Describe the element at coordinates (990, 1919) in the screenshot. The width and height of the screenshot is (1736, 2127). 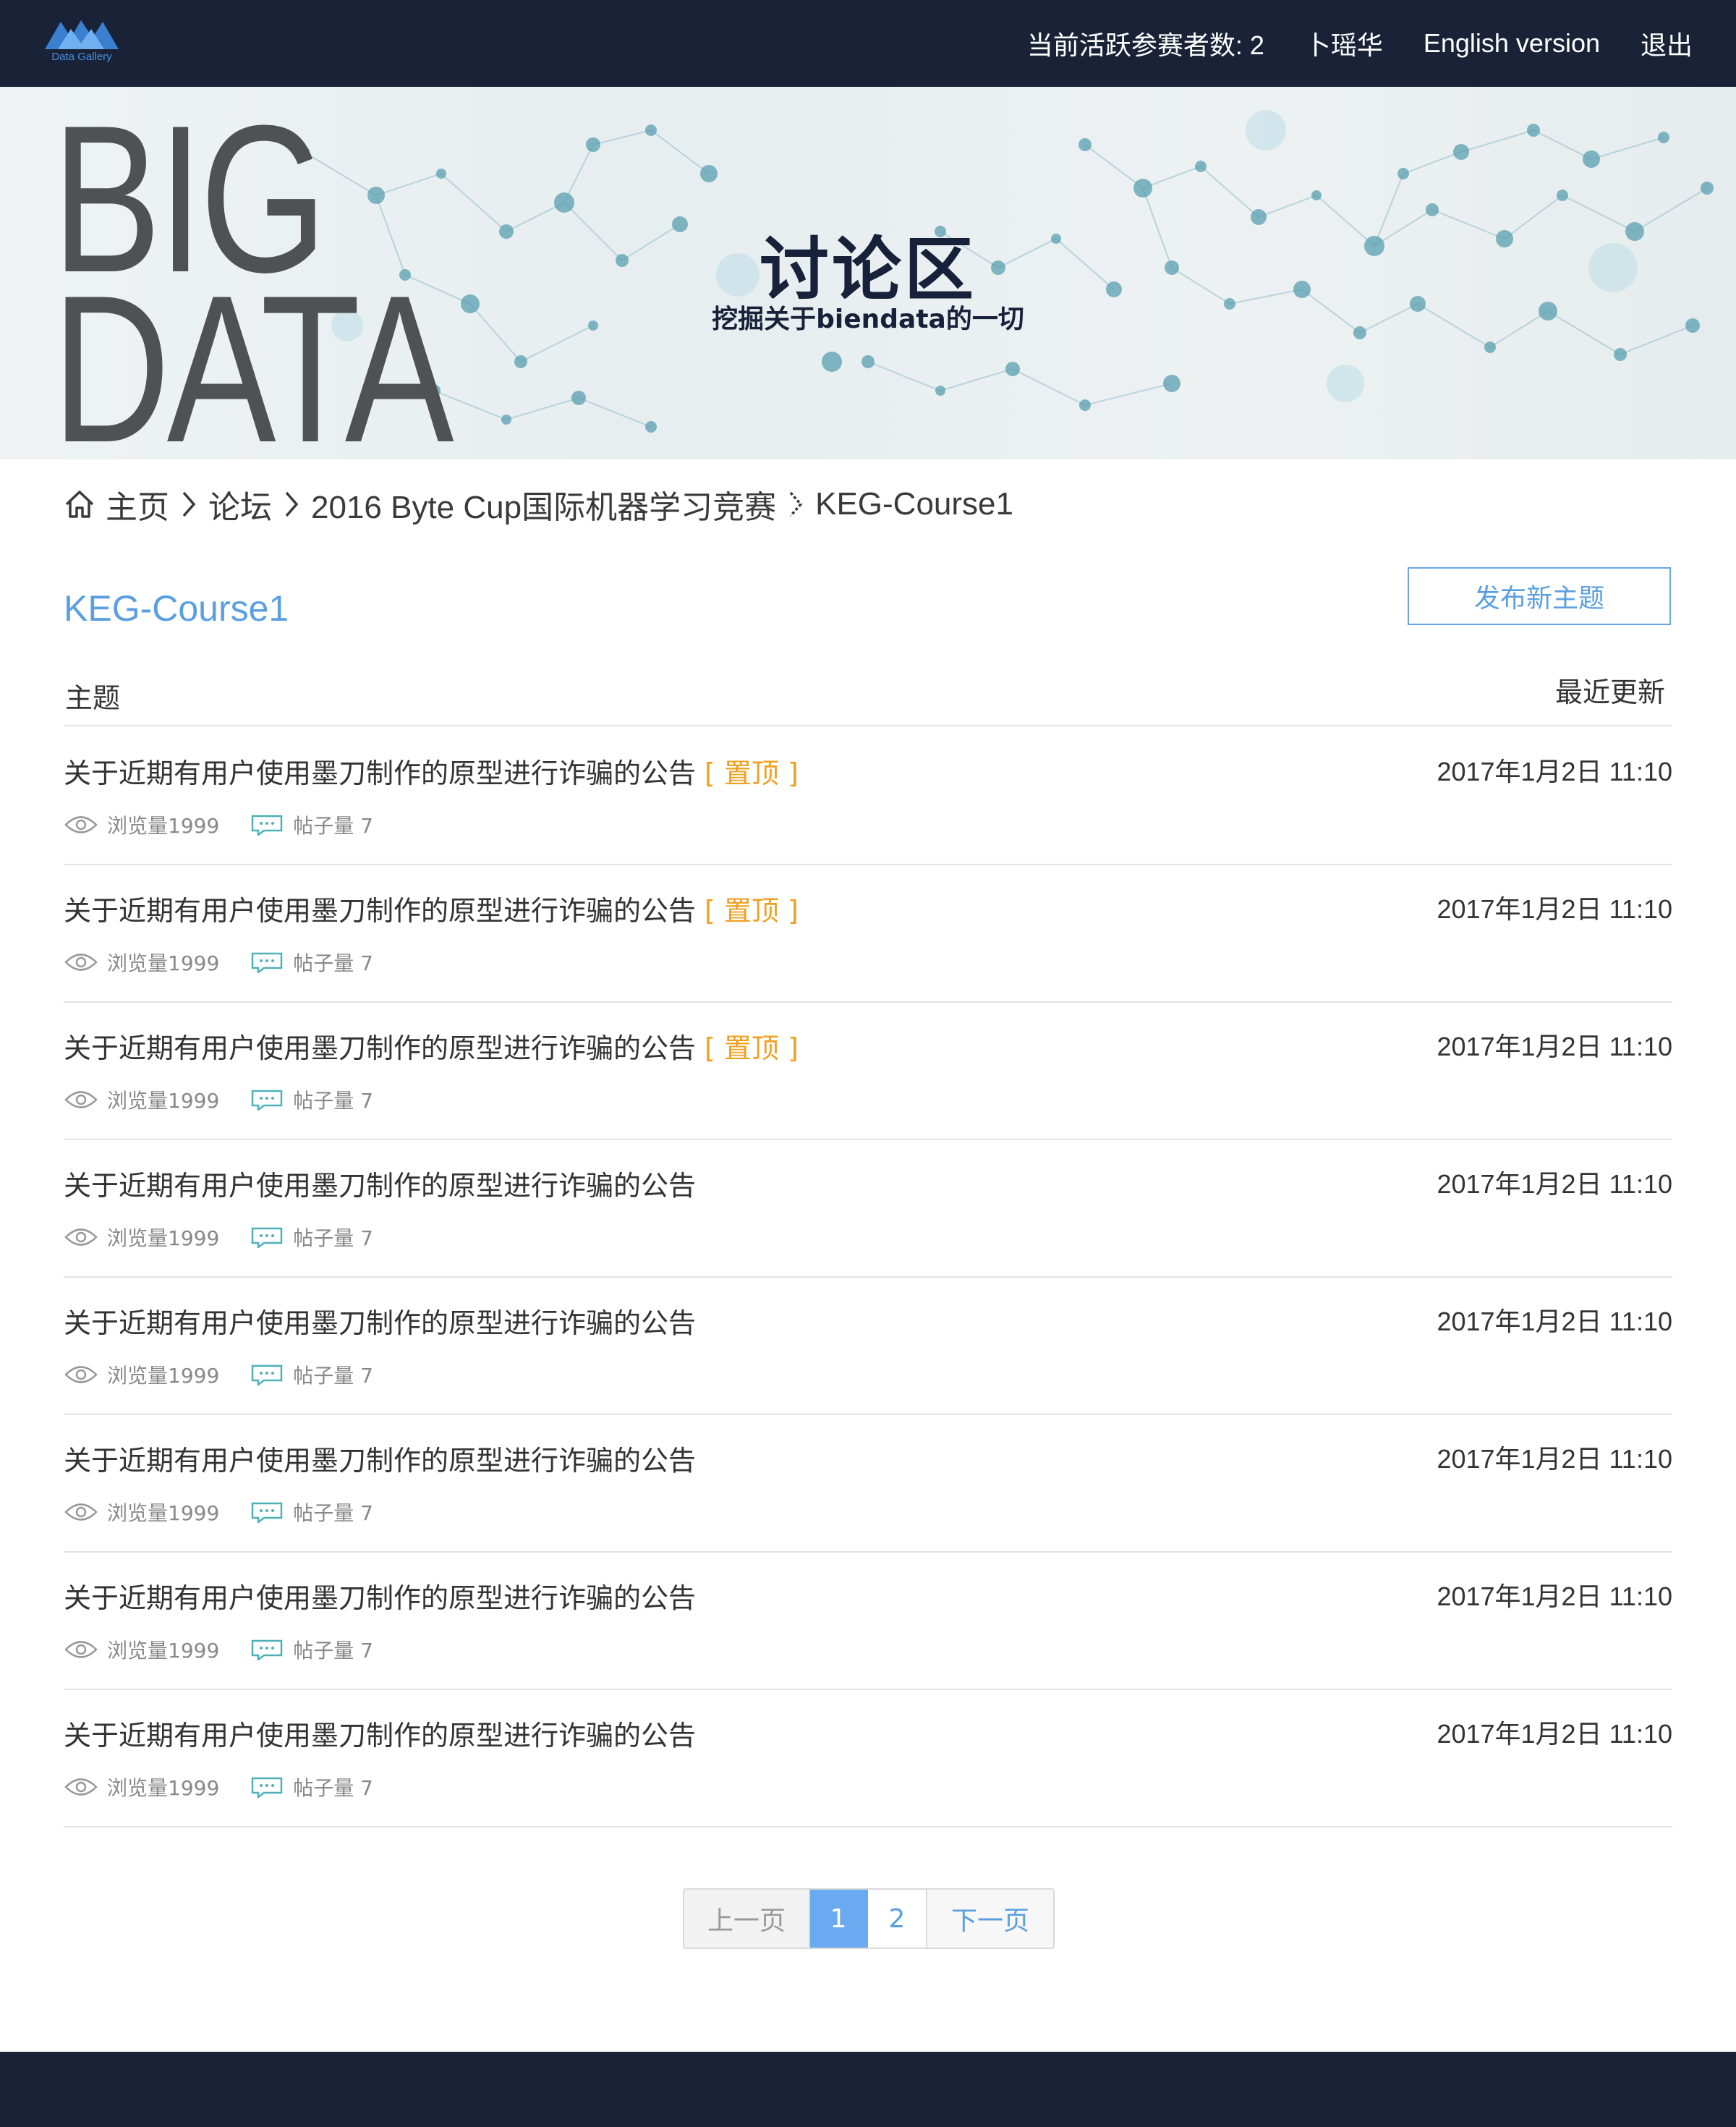
I see `next-page-button: 下一页` at that location.